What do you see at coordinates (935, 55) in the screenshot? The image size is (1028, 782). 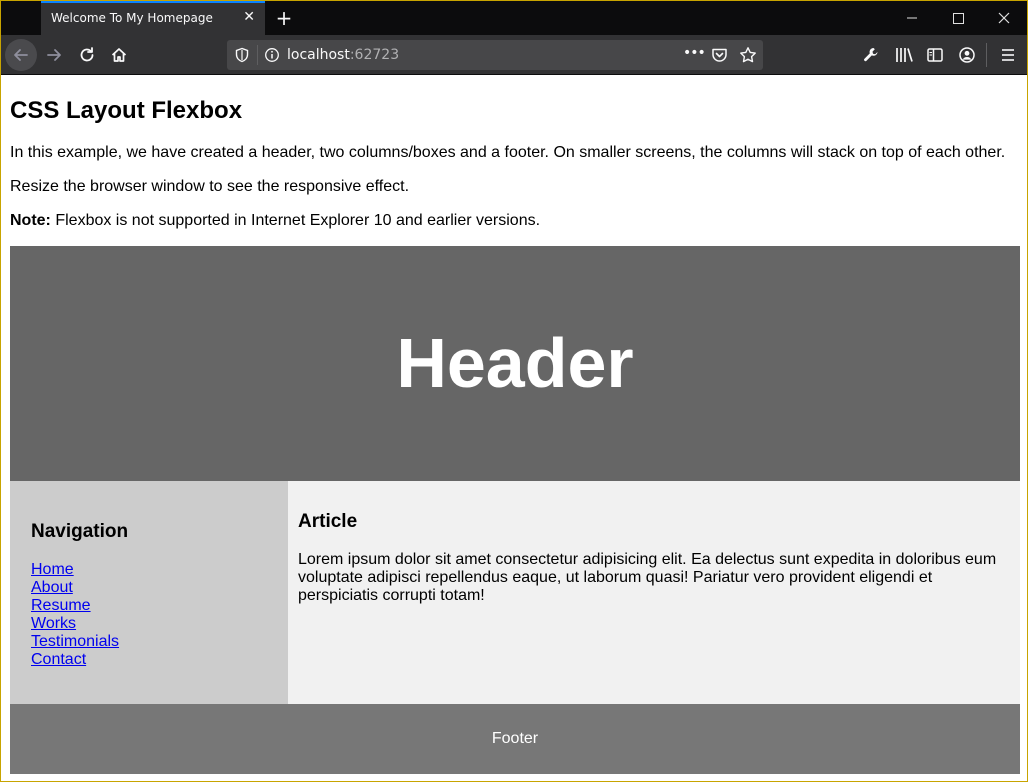 I see `sidebar-icon` at bounding box center [935, 55].